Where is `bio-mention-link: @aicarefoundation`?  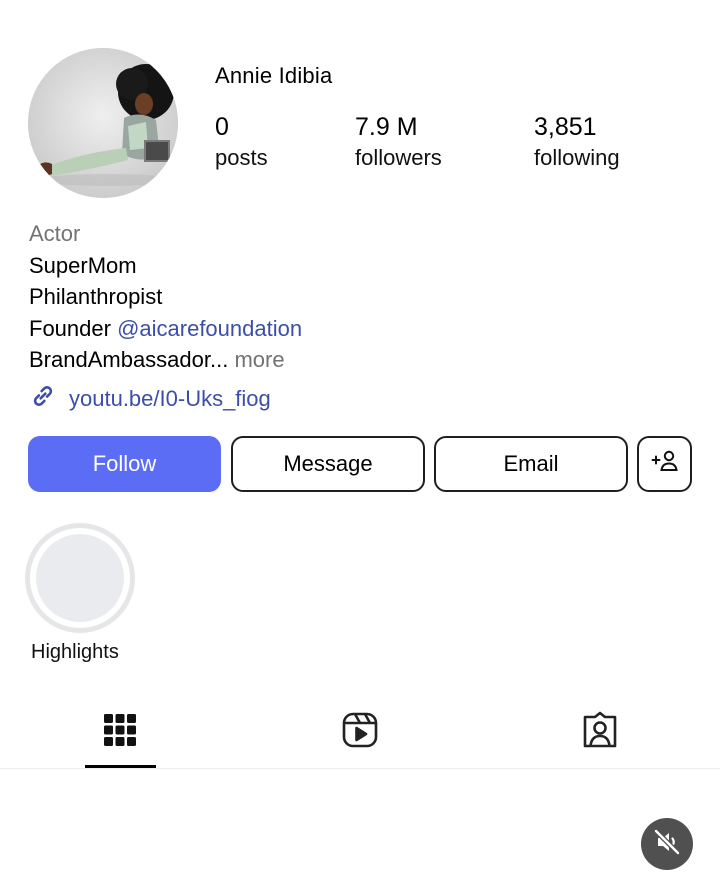 bio-mention-link: @aicarefoundation is located at coordinates (209, 328).